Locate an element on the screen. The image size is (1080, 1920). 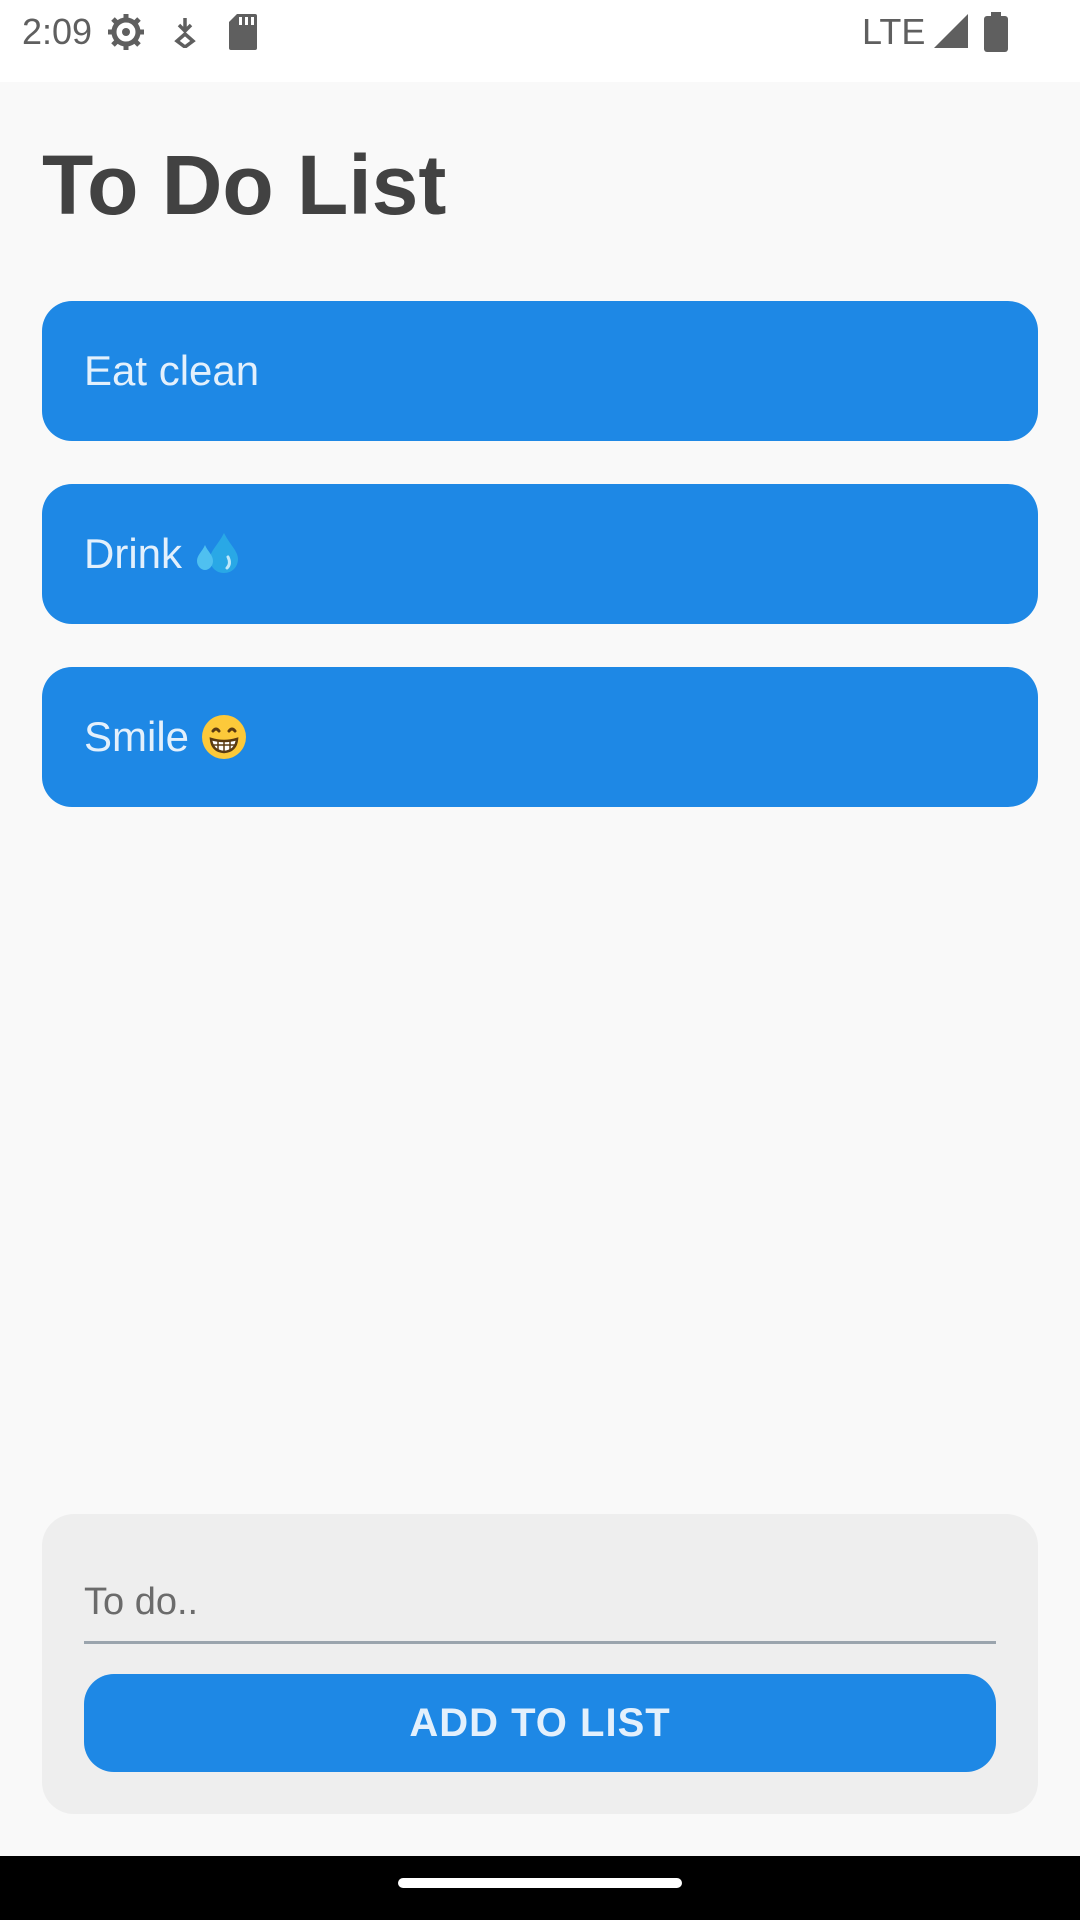
status-time: 2:09 is located at coordinates (57, 31).